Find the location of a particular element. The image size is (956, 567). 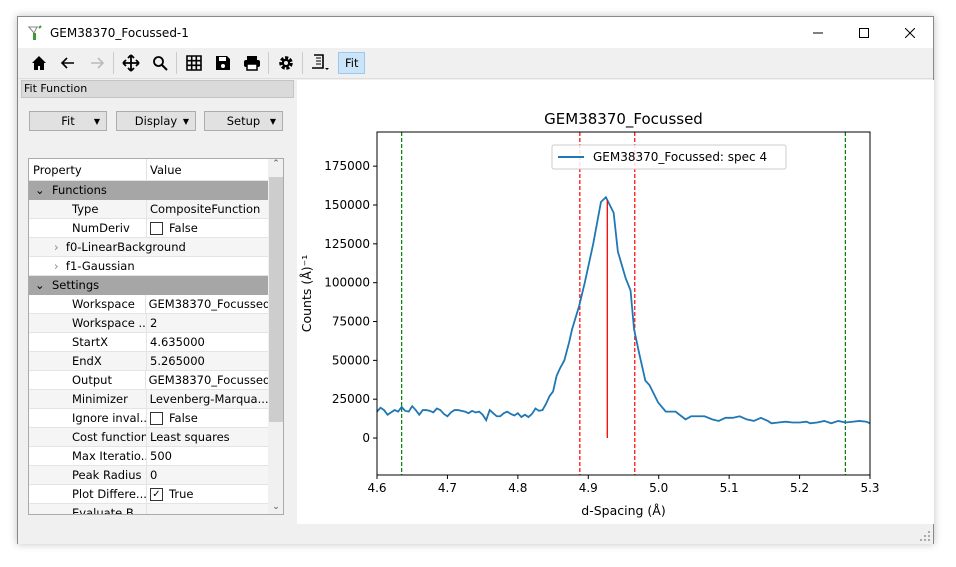

property-row: Max Iteratio... 500 is located at coordinates (148, 456).